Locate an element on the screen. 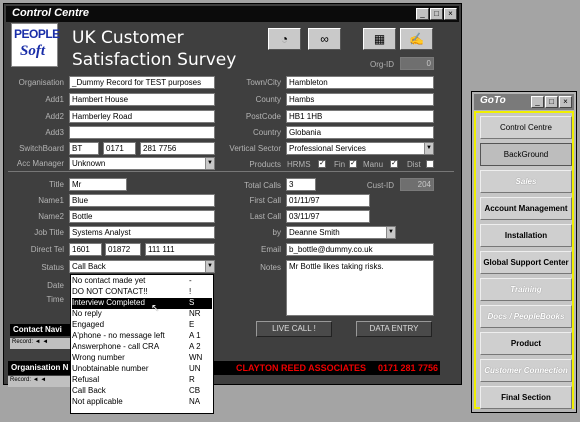  product-fin-label: Fin is located at coordinates (340, 164).